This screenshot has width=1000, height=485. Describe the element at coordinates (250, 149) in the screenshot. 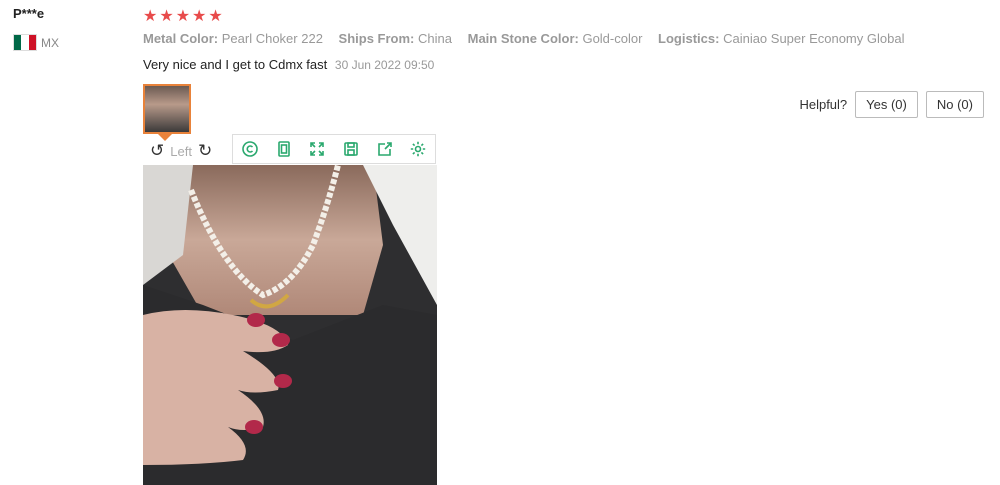

I see `copyright-icon` at that location.